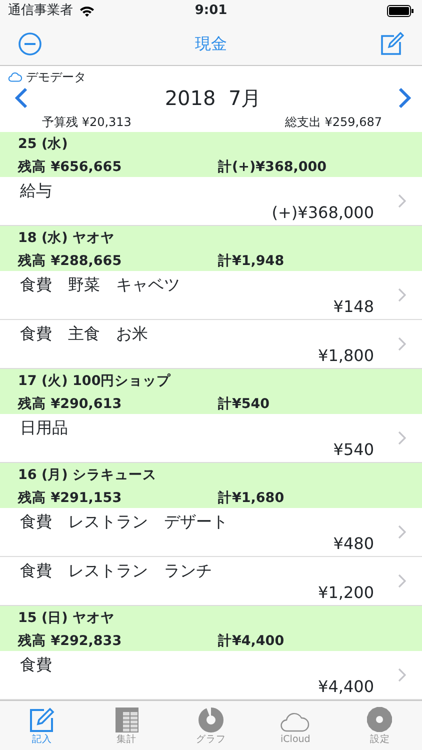  Describe the element at coordinates (87, 11) in the screenshot. I see `wifi-icon` at that location.